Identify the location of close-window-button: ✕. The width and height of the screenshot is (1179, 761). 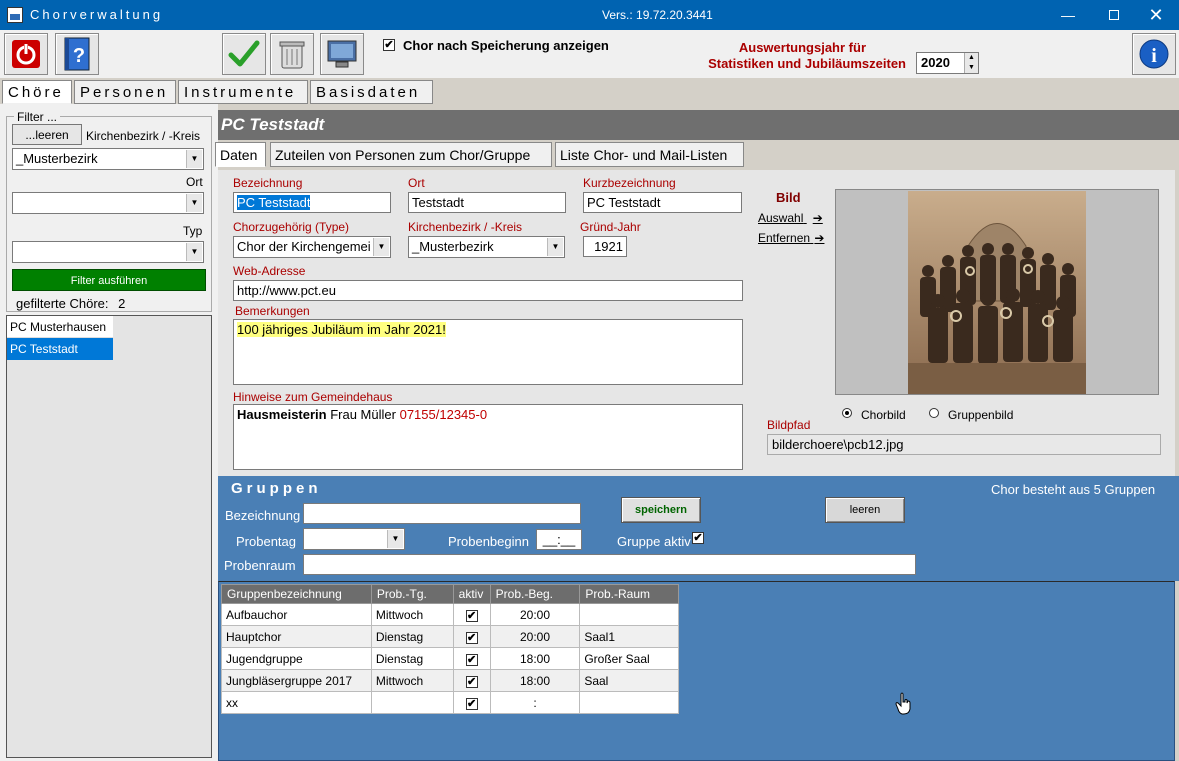
(1156, 15).